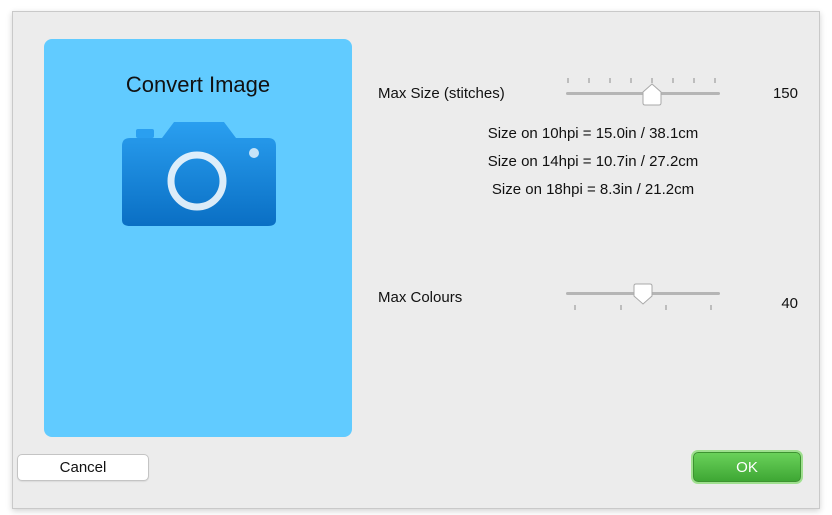 This screenshot has width=832, height=515. Describe the element at coordinates (441, 93) in the screenshot. I see `max-size-label: Max Size (stitches)` at that location.